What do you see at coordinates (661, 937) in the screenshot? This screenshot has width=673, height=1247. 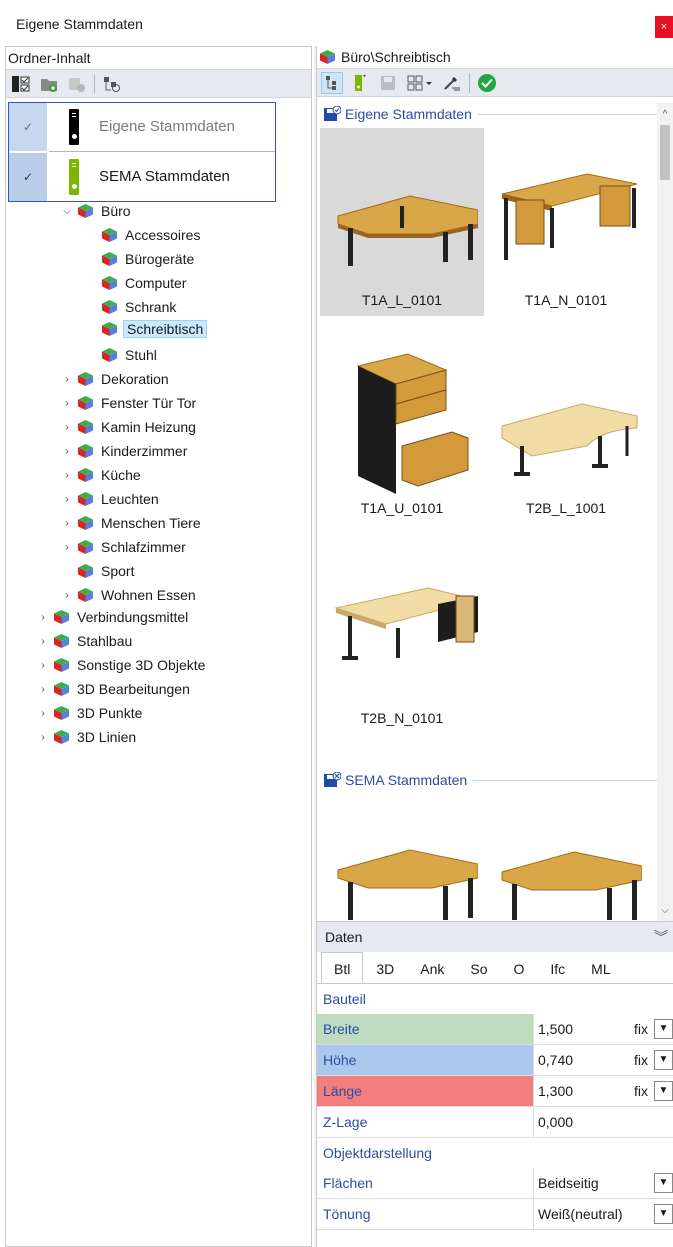 I see `collapse-icon: ︾` at bounding box center [661, 937].